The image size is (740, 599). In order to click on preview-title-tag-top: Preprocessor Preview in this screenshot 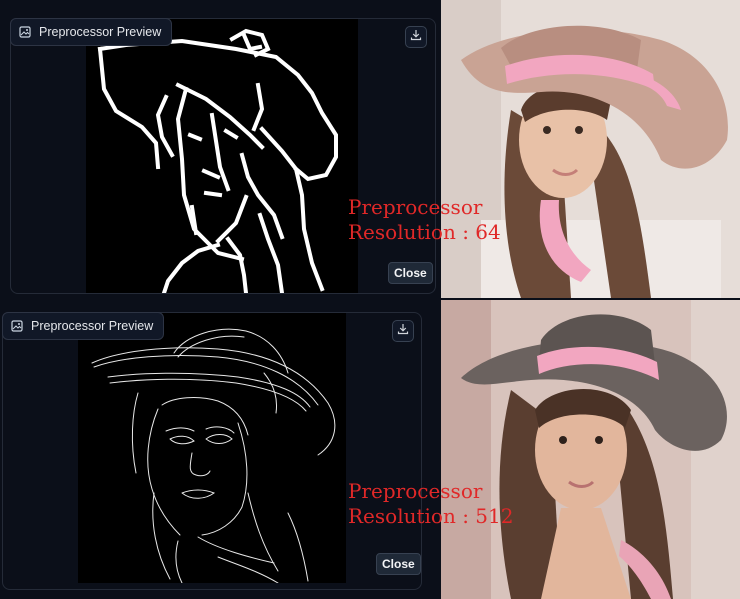, I will do `click(91, 32)`.